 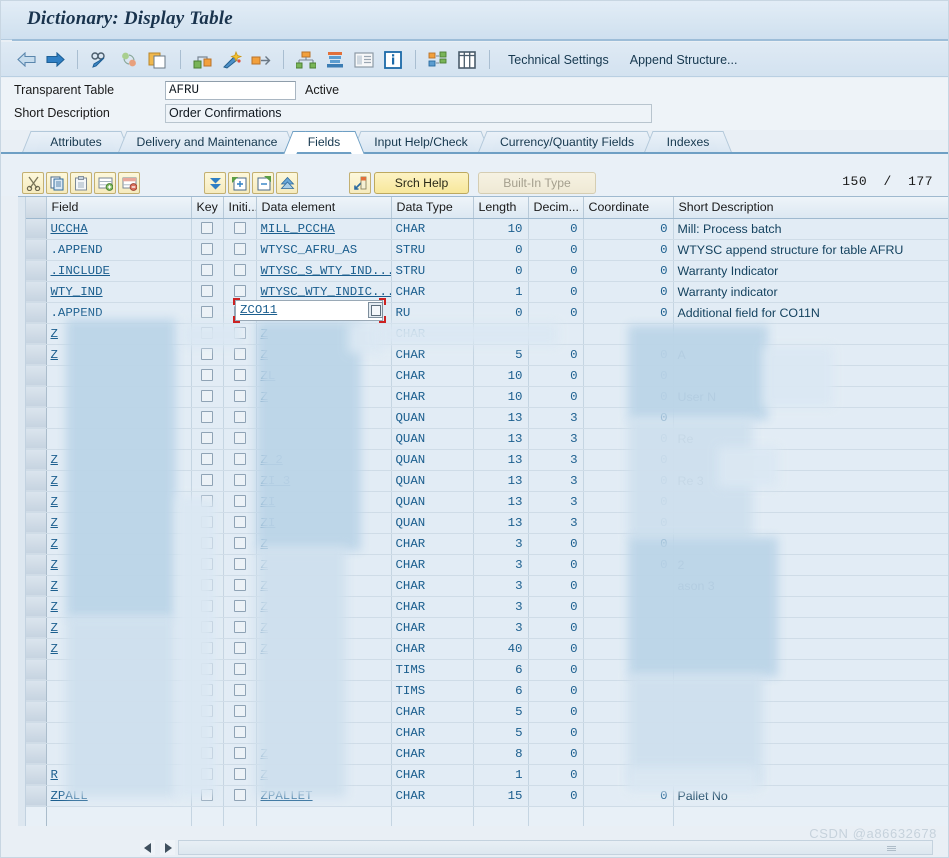 I want to click on field-name-link: UCCHA, so click(x=69, y=229).